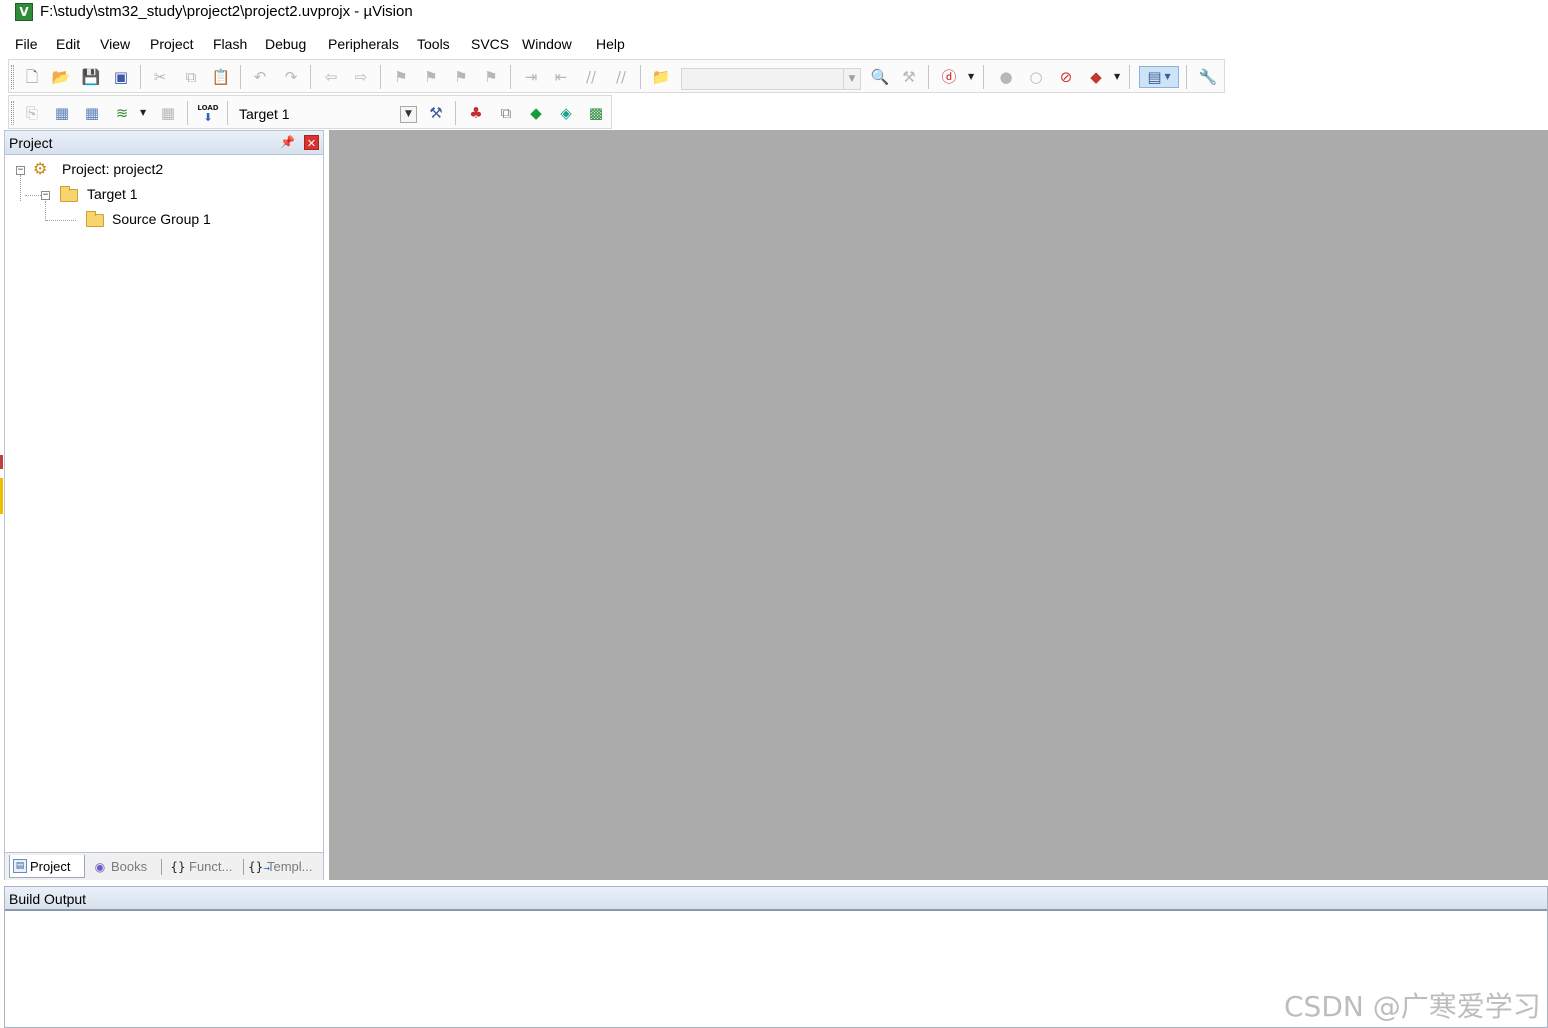 This screenshot has width=1548, height=1028. Describe the element at coordinates (949, 77) in the screenshot. I see `debug-session-icon: ⓓ` at that location.